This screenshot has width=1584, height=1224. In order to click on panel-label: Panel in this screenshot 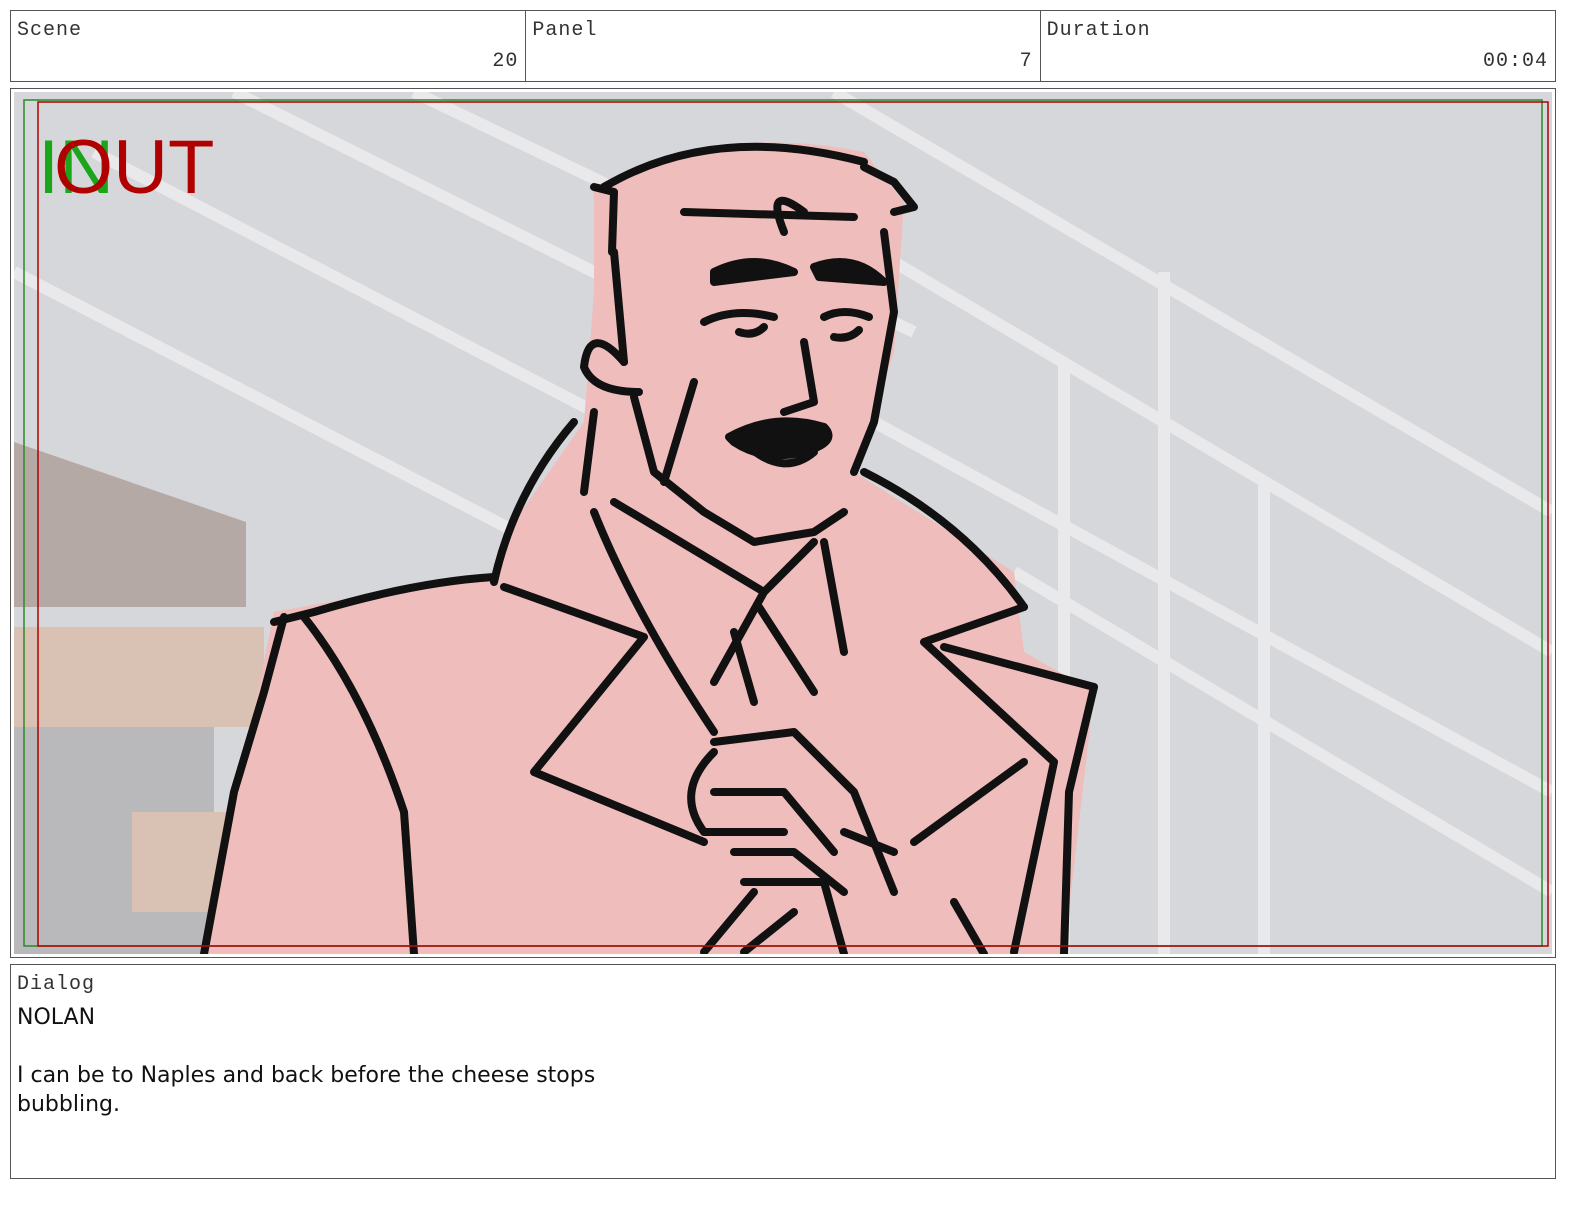, I will do `click(565, 30)`.